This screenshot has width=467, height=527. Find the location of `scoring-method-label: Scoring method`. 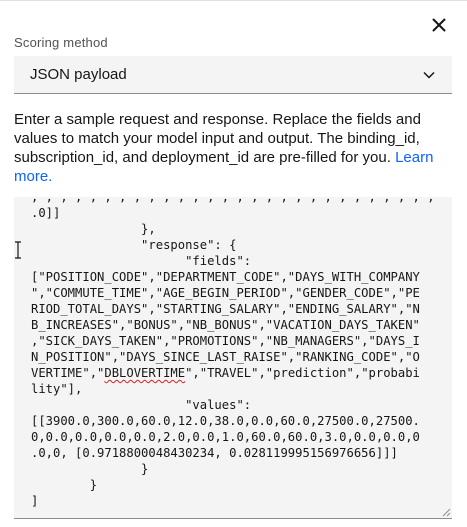

scoring-method-label: Scoring method is located at coordinates (61, 42).